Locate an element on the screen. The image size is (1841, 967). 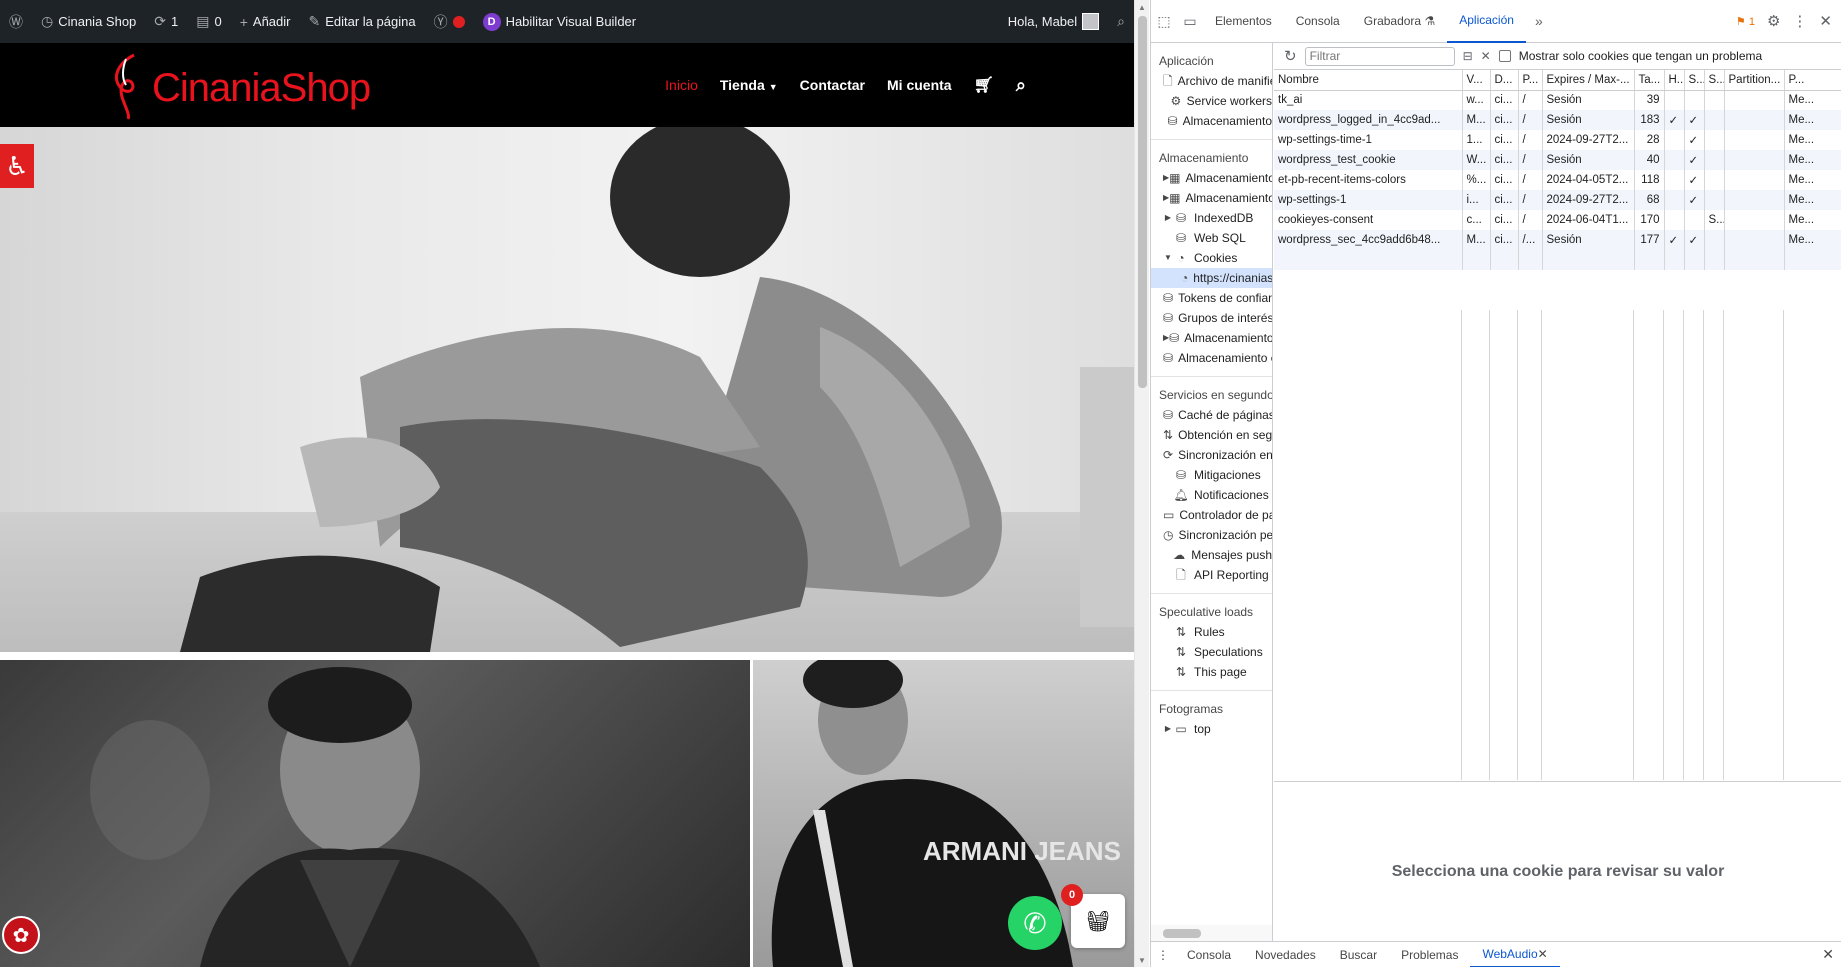
search-icon: ⌕ is located at coordinates (1021, 85).